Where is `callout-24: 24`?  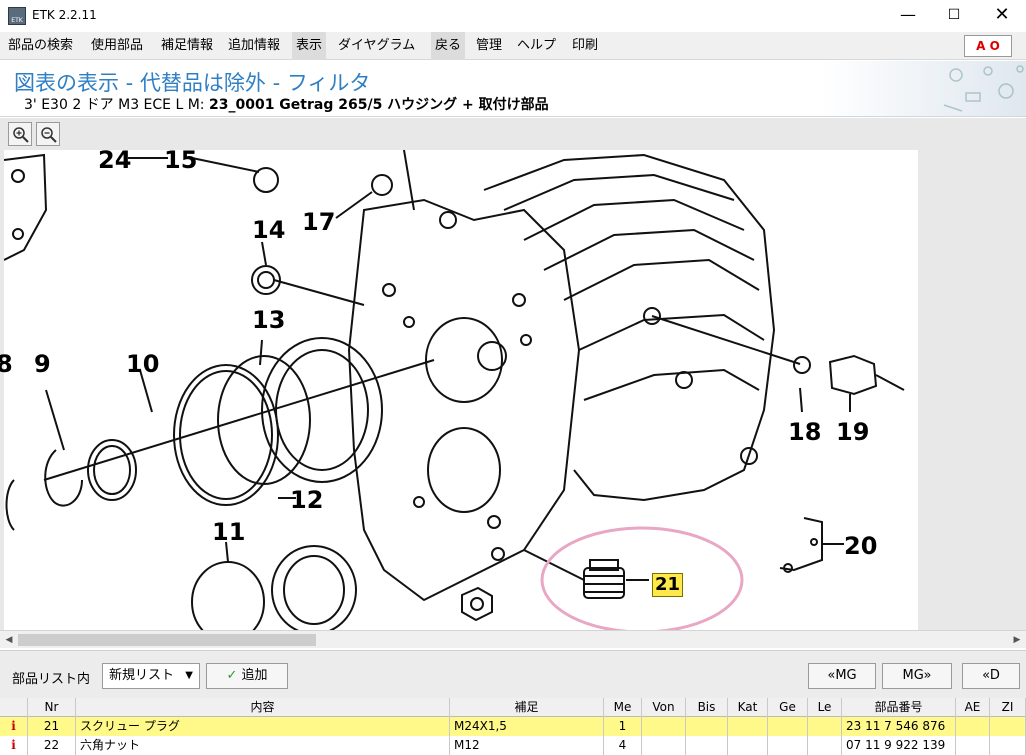
callout-24: 24 is located at coordinates (114, 162).